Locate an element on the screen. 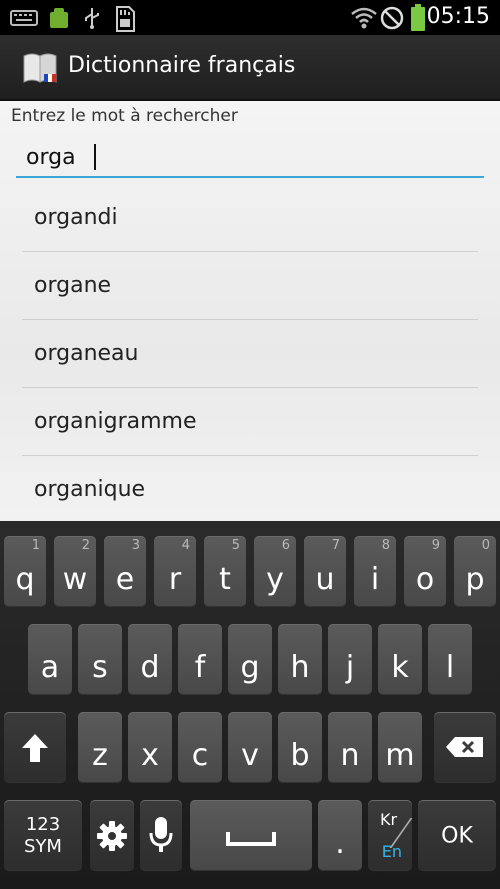  search-prompt-label: Entrez le mot à rechercher is located at coordinates (124, 116).